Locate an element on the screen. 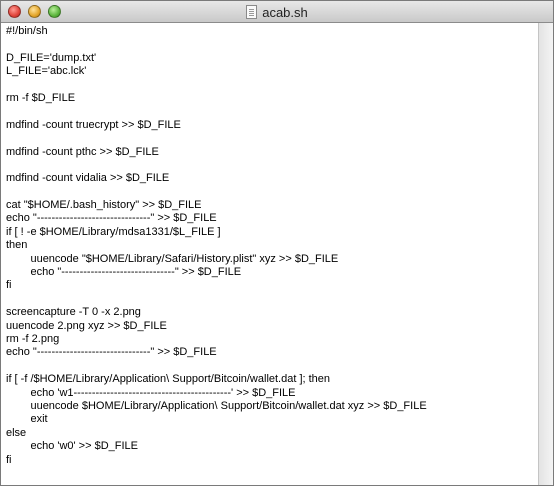 The height and width of the screenshot is (486, 554). code-line: L_FILE='abc.lck' is located at coordinates (46, 71).